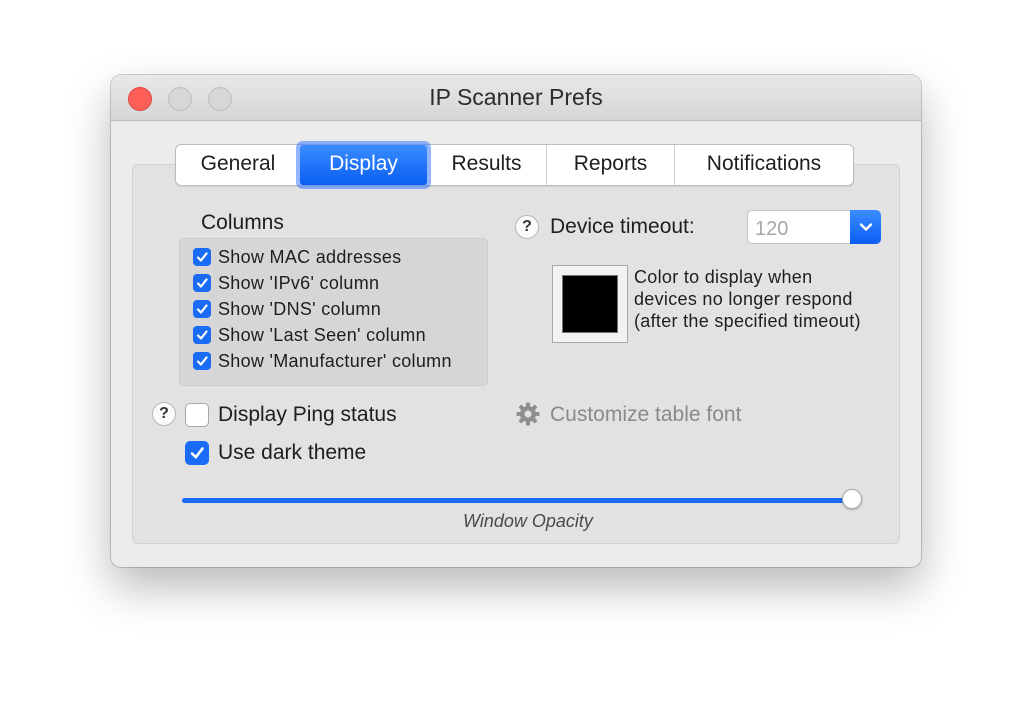  What do you see at coordinates (310, 256) in the screenshot?
I see `show-mac-label: Show MAC addresses` at bounding box center [310, 256].